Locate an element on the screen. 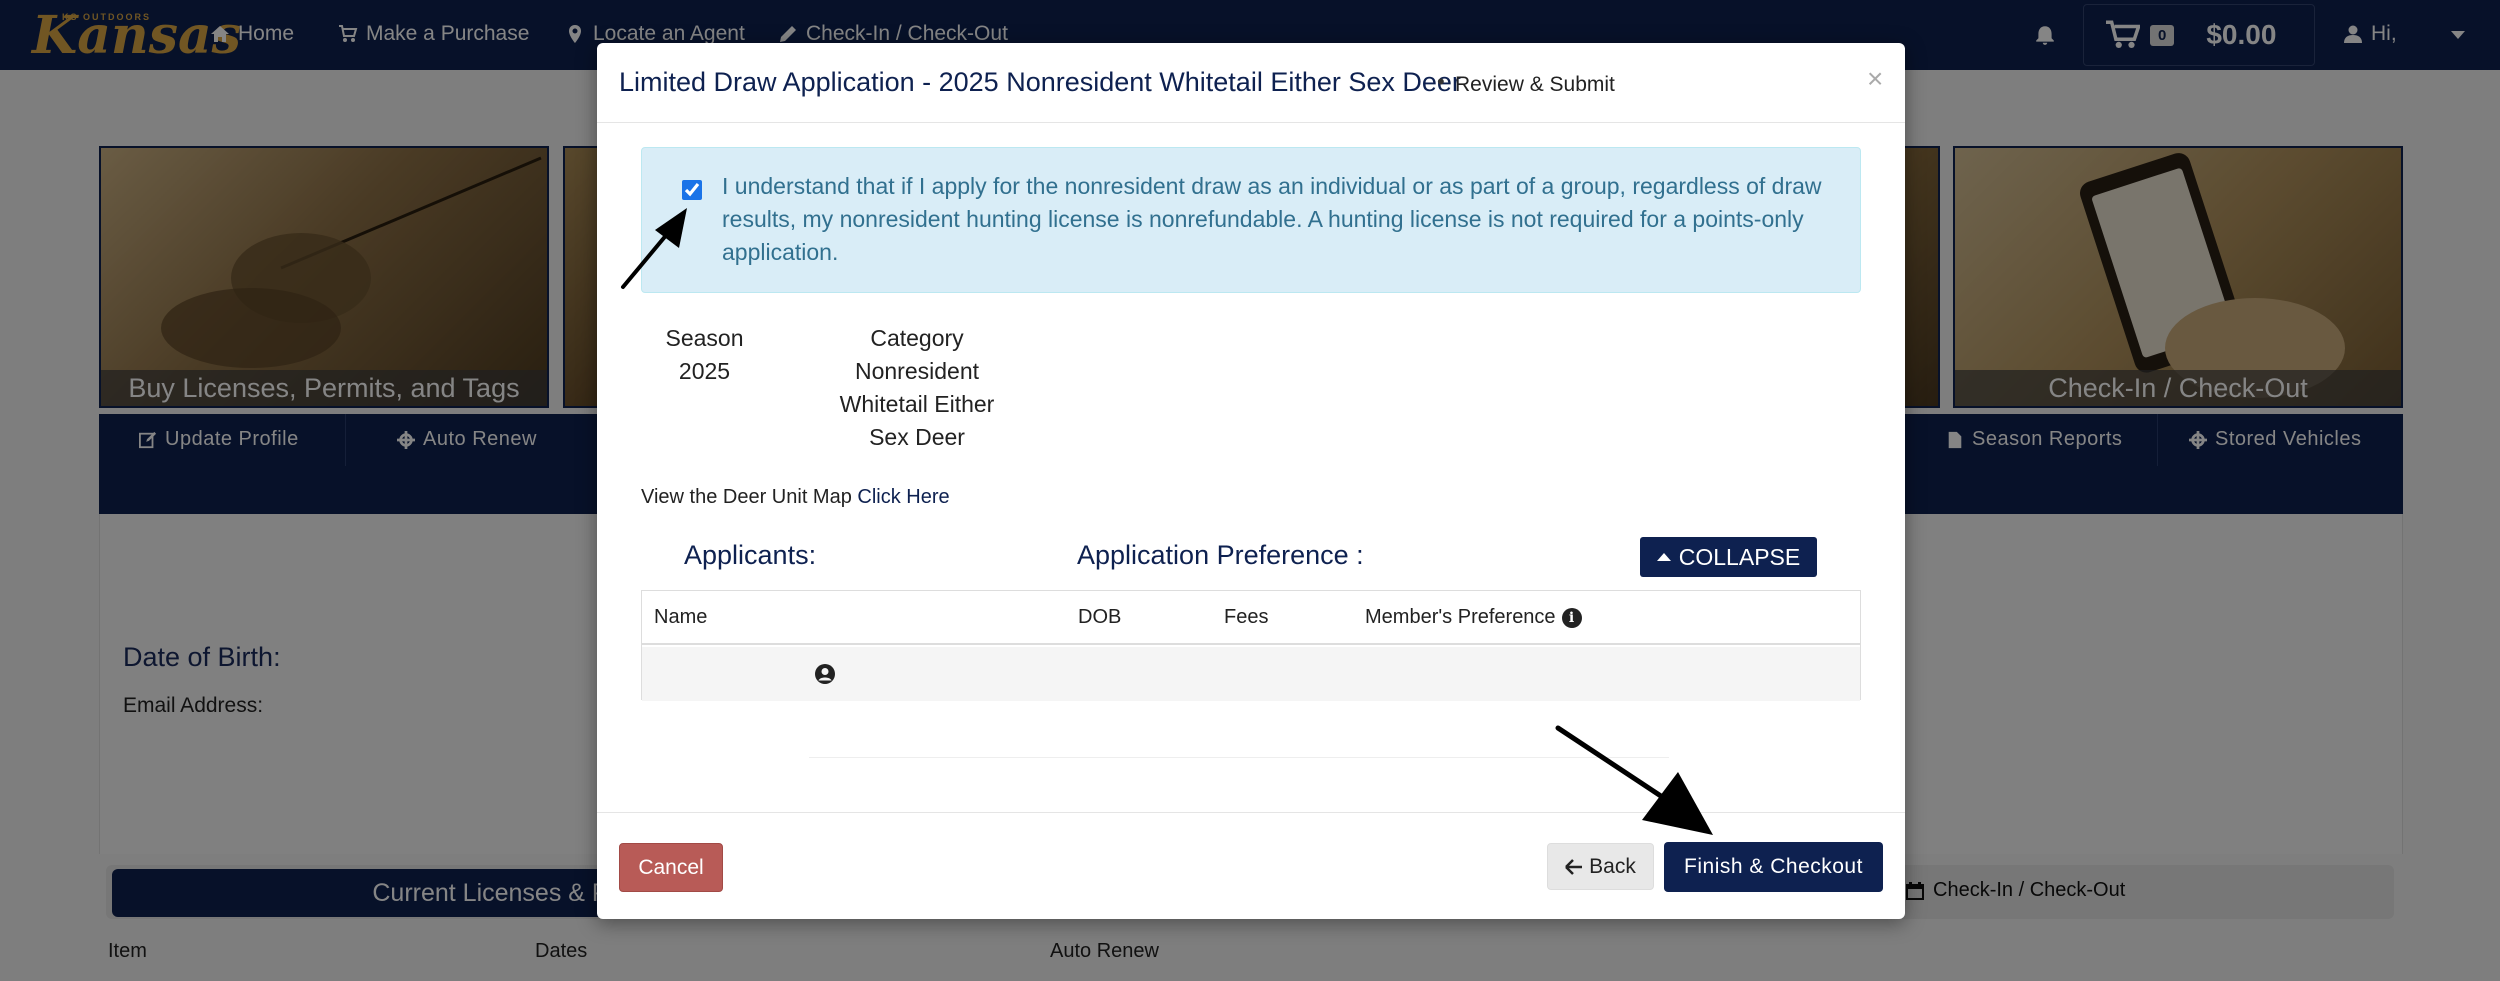 The height and width of the screenshot is (981, 2500). th-member-preference-label: Member's Preference is located at coordinates (1460, 617).